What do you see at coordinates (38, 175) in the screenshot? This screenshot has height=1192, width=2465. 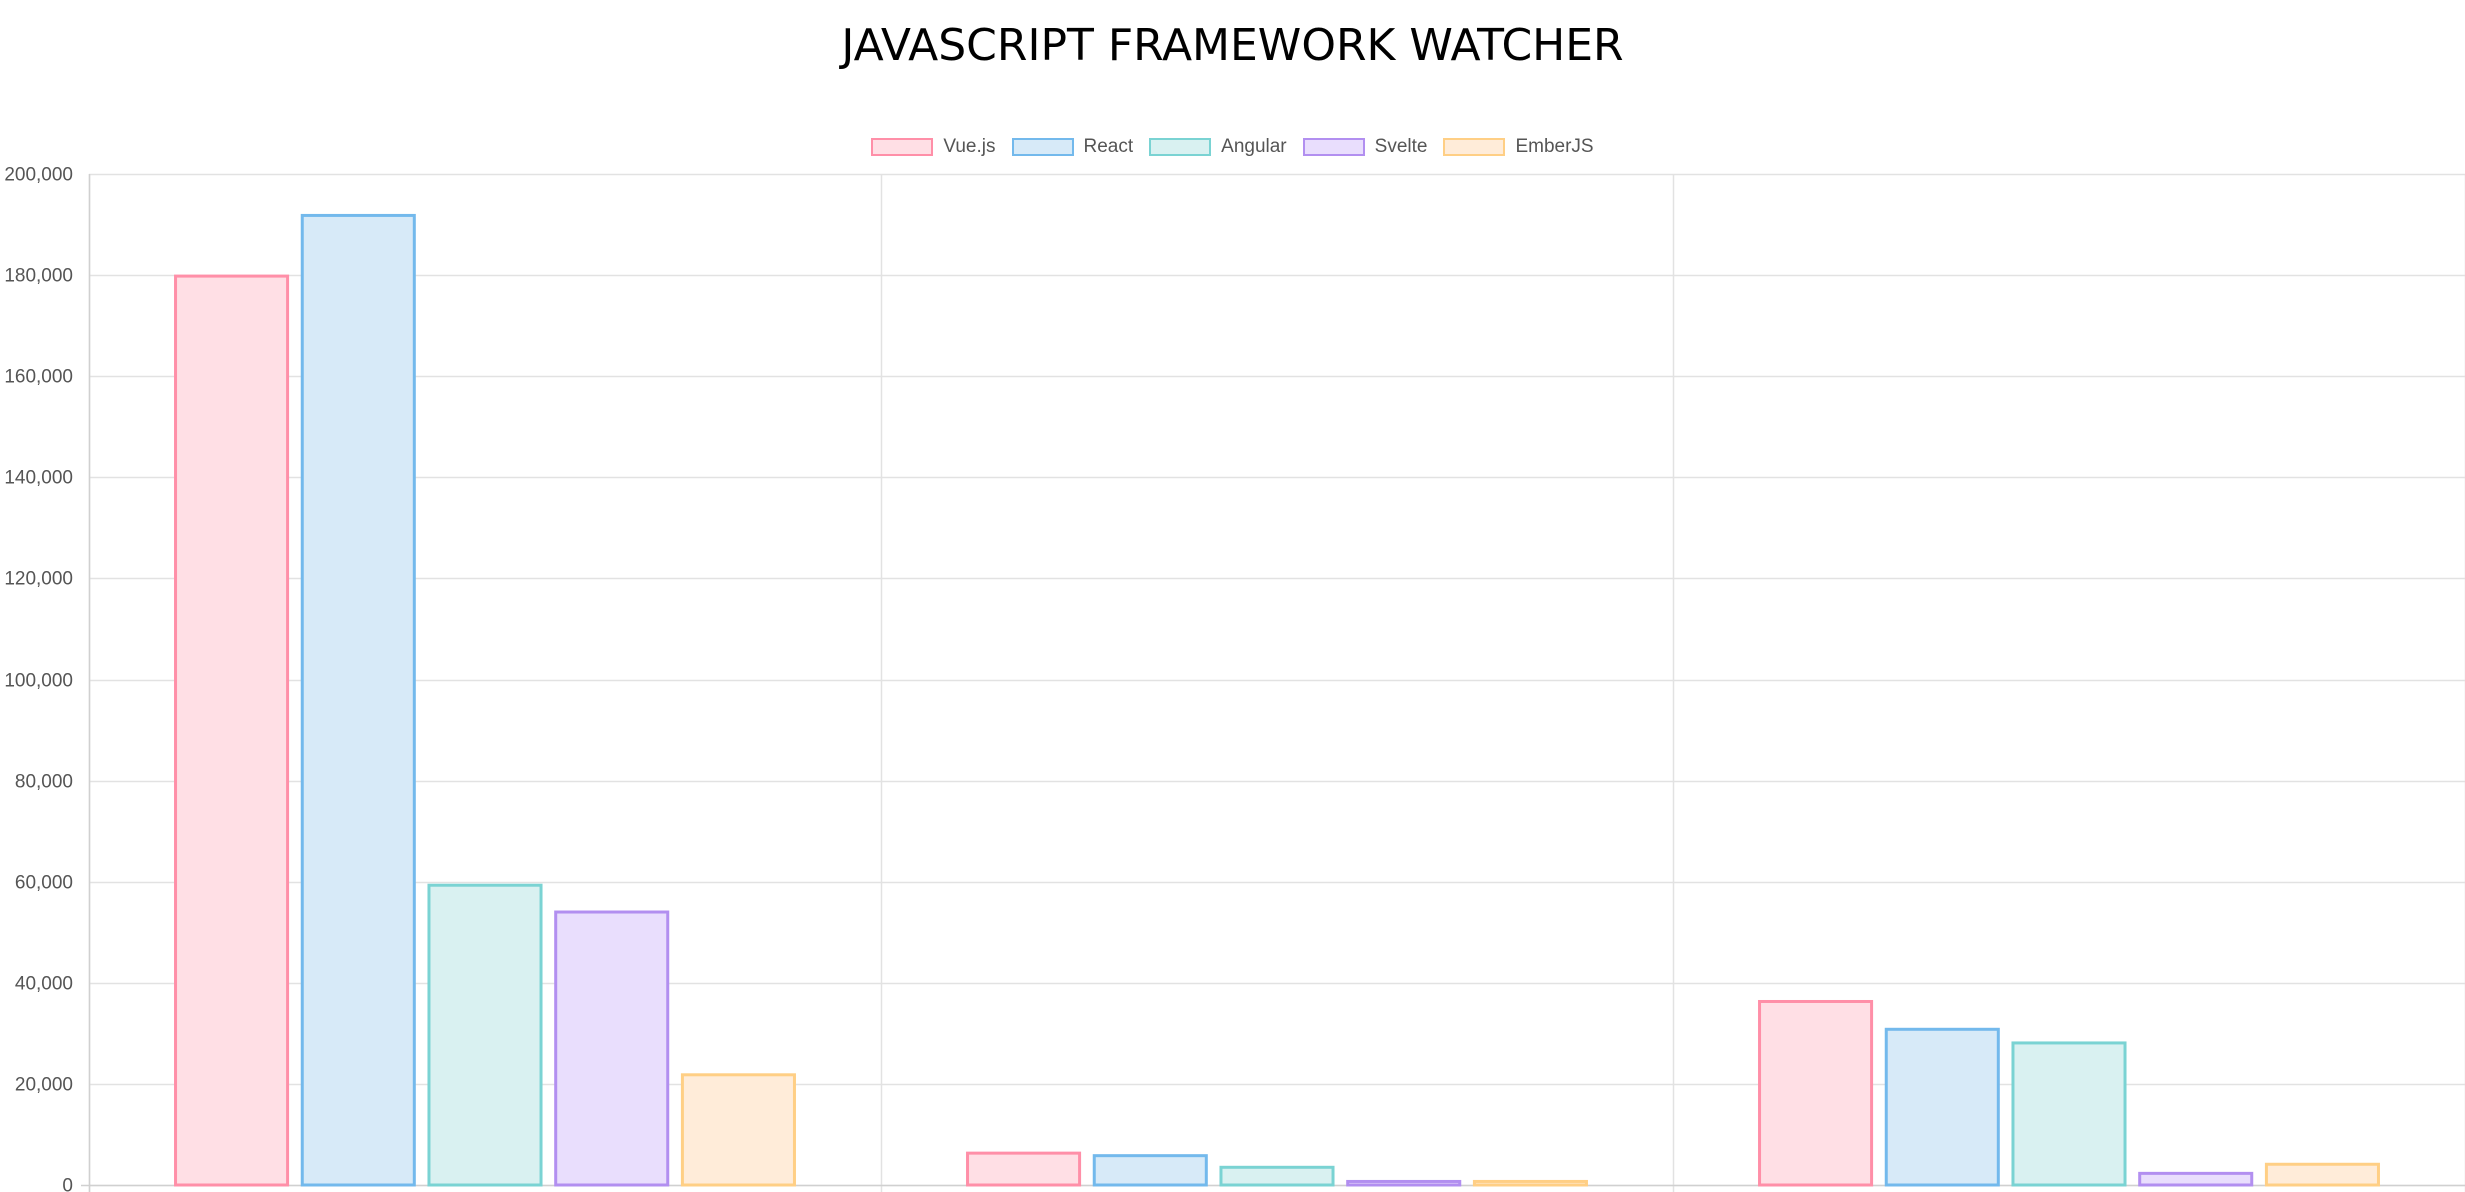 I see `y-tick-label: 200,000` at bounding box center [38, 175].